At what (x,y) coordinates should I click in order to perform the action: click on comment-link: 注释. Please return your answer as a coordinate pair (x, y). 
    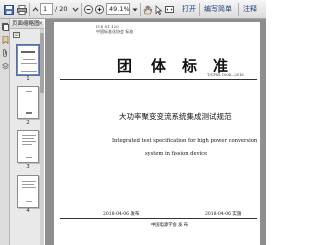
    Looking at the image, I should click on (250, 9).